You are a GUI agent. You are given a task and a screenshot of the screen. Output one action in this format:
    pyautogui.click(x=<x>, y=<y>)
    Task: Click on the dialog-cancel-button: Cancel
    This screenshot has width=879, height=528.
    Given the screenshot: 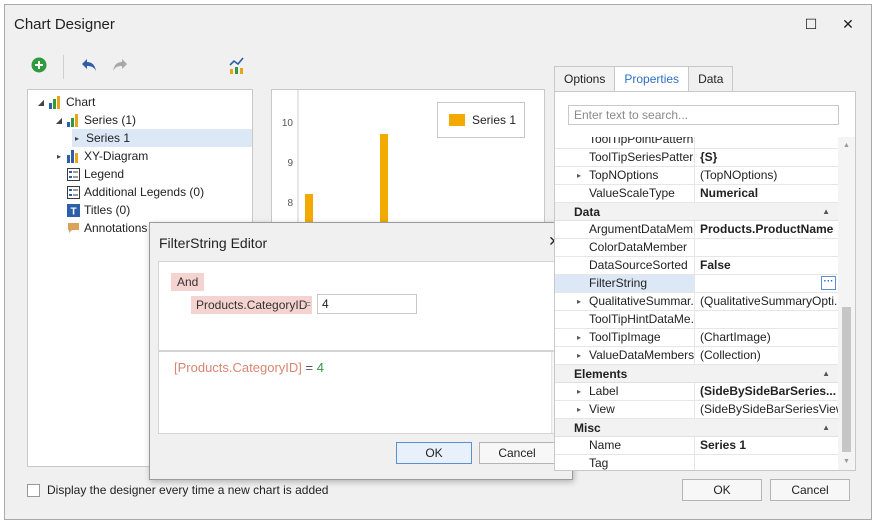 What is the action you would take?
    pyautogui.click(x=517, y=453)
    